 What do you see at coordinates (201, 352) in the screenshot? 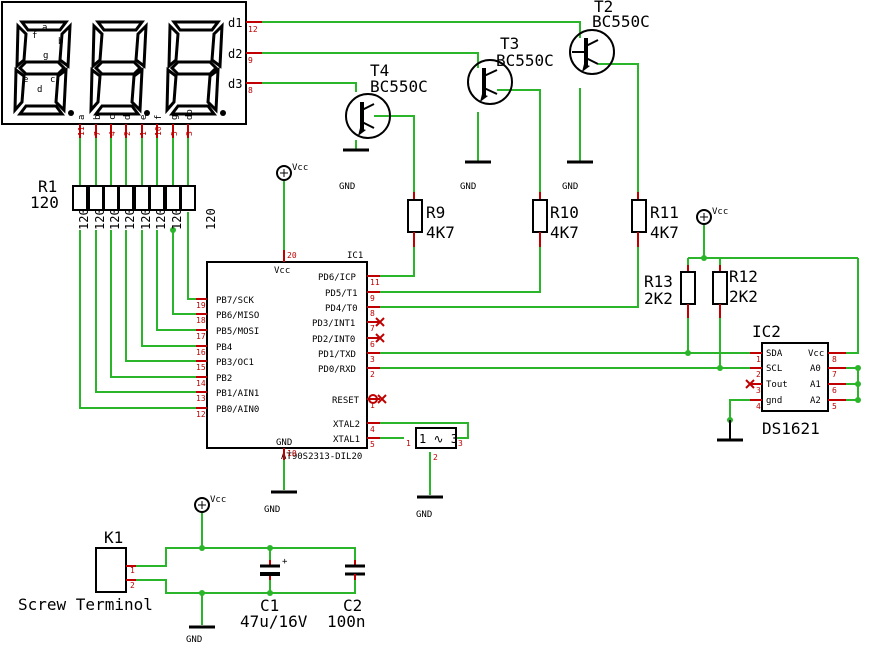
I see `ic1-lpin-num-3: 16` at bounding box center [201, 352].